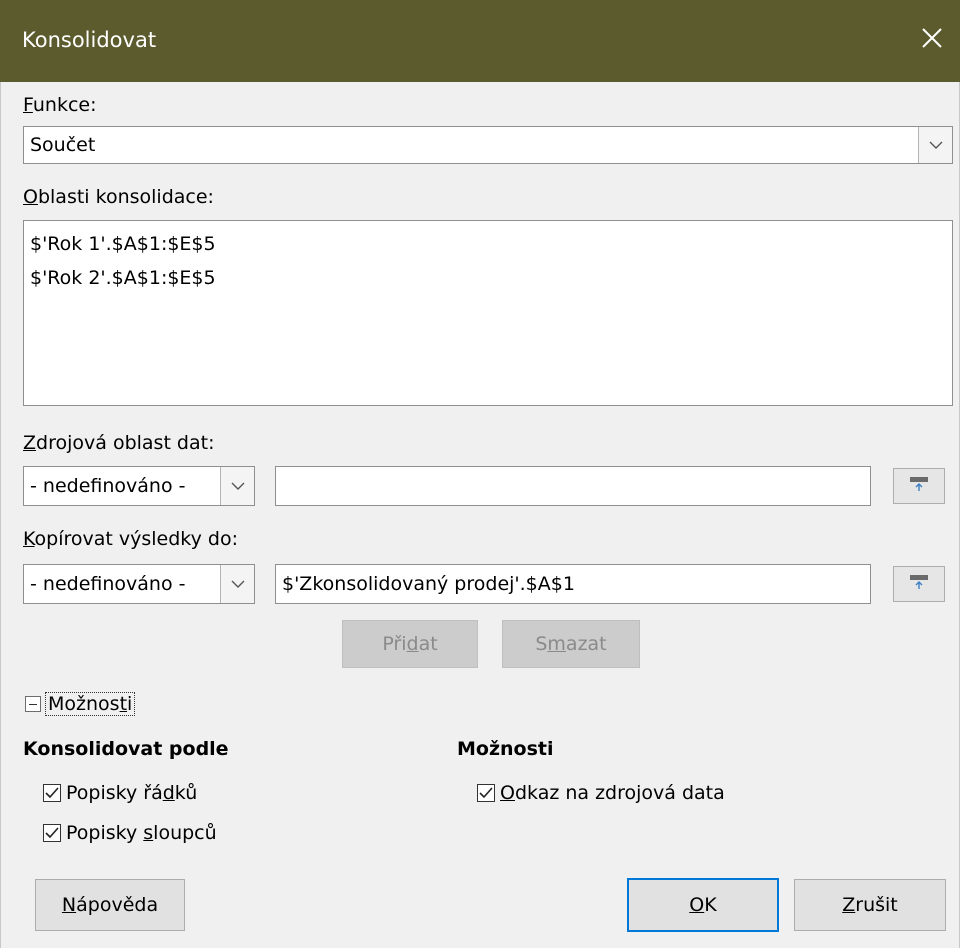  Describe the element at coordinates (480, 41) in the screenshot. I see `title-bar: Konsolidovat` at that location.